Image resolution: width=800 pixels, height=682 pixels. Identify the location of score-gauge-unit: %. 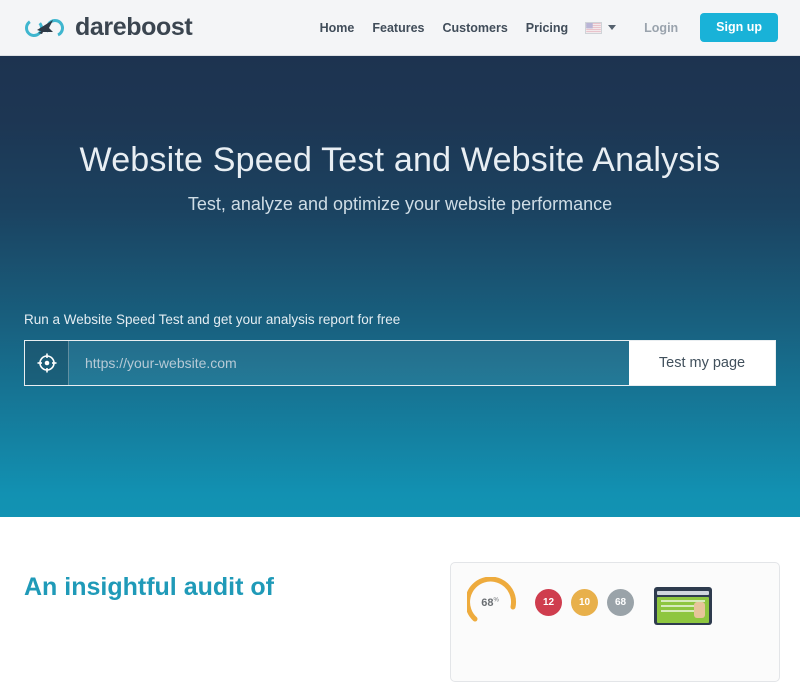
(496, 600).